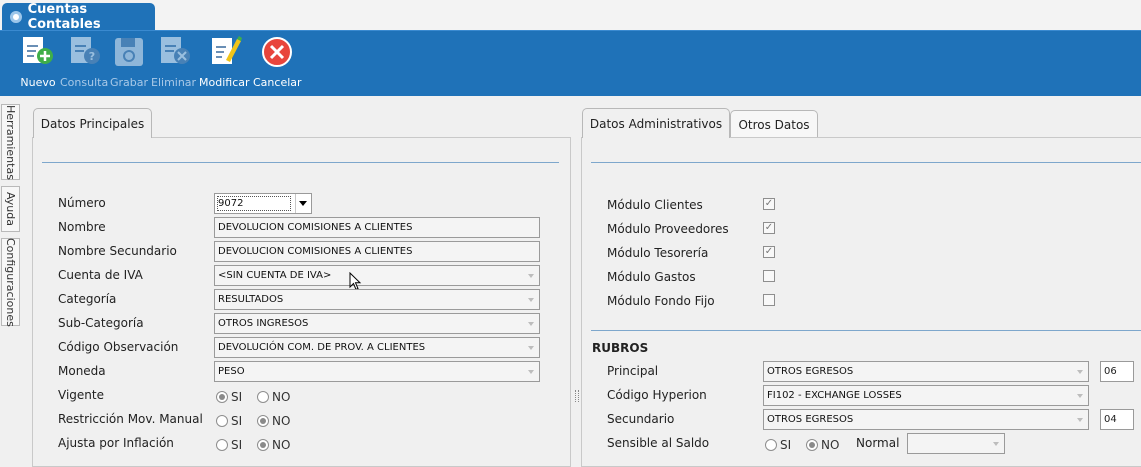  I want to click on tab-bar: Cuentas Contables, so click(570, 16).